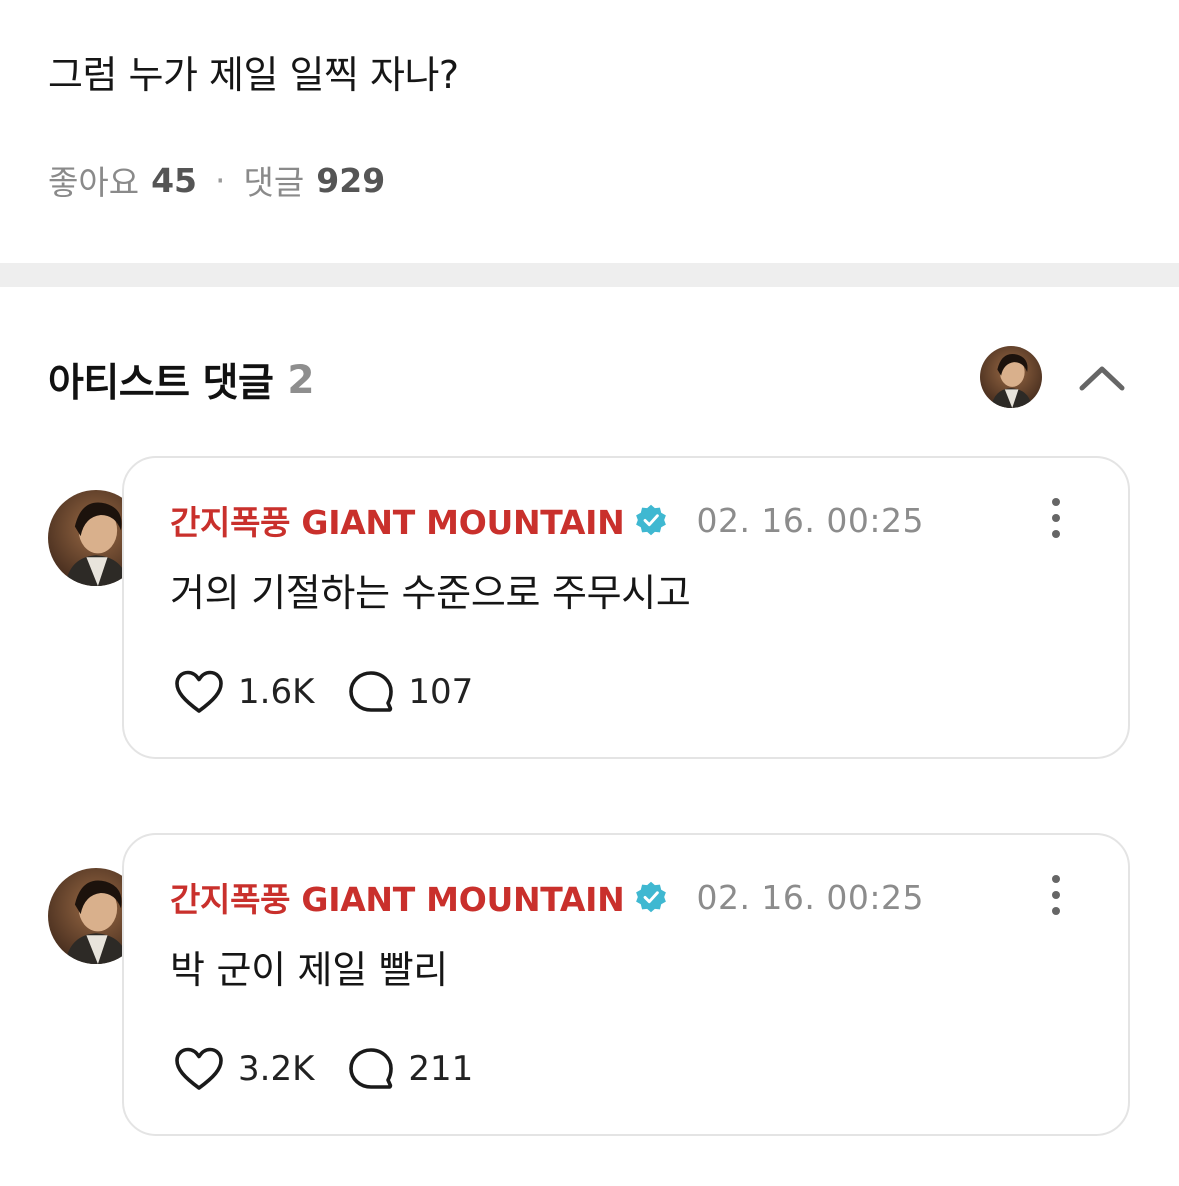 This screenshot has height=1186, width=1179. What do you see at coordinates (589, 275) in the screenshot?
I see `section-divider` at bounding box center [589, 275].